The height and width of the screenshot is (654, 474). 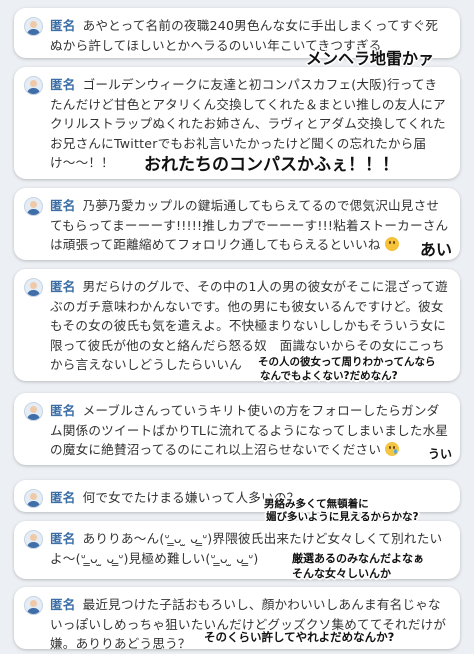 I want to click on caption-overlay: あい, so click(x=436, y=249).